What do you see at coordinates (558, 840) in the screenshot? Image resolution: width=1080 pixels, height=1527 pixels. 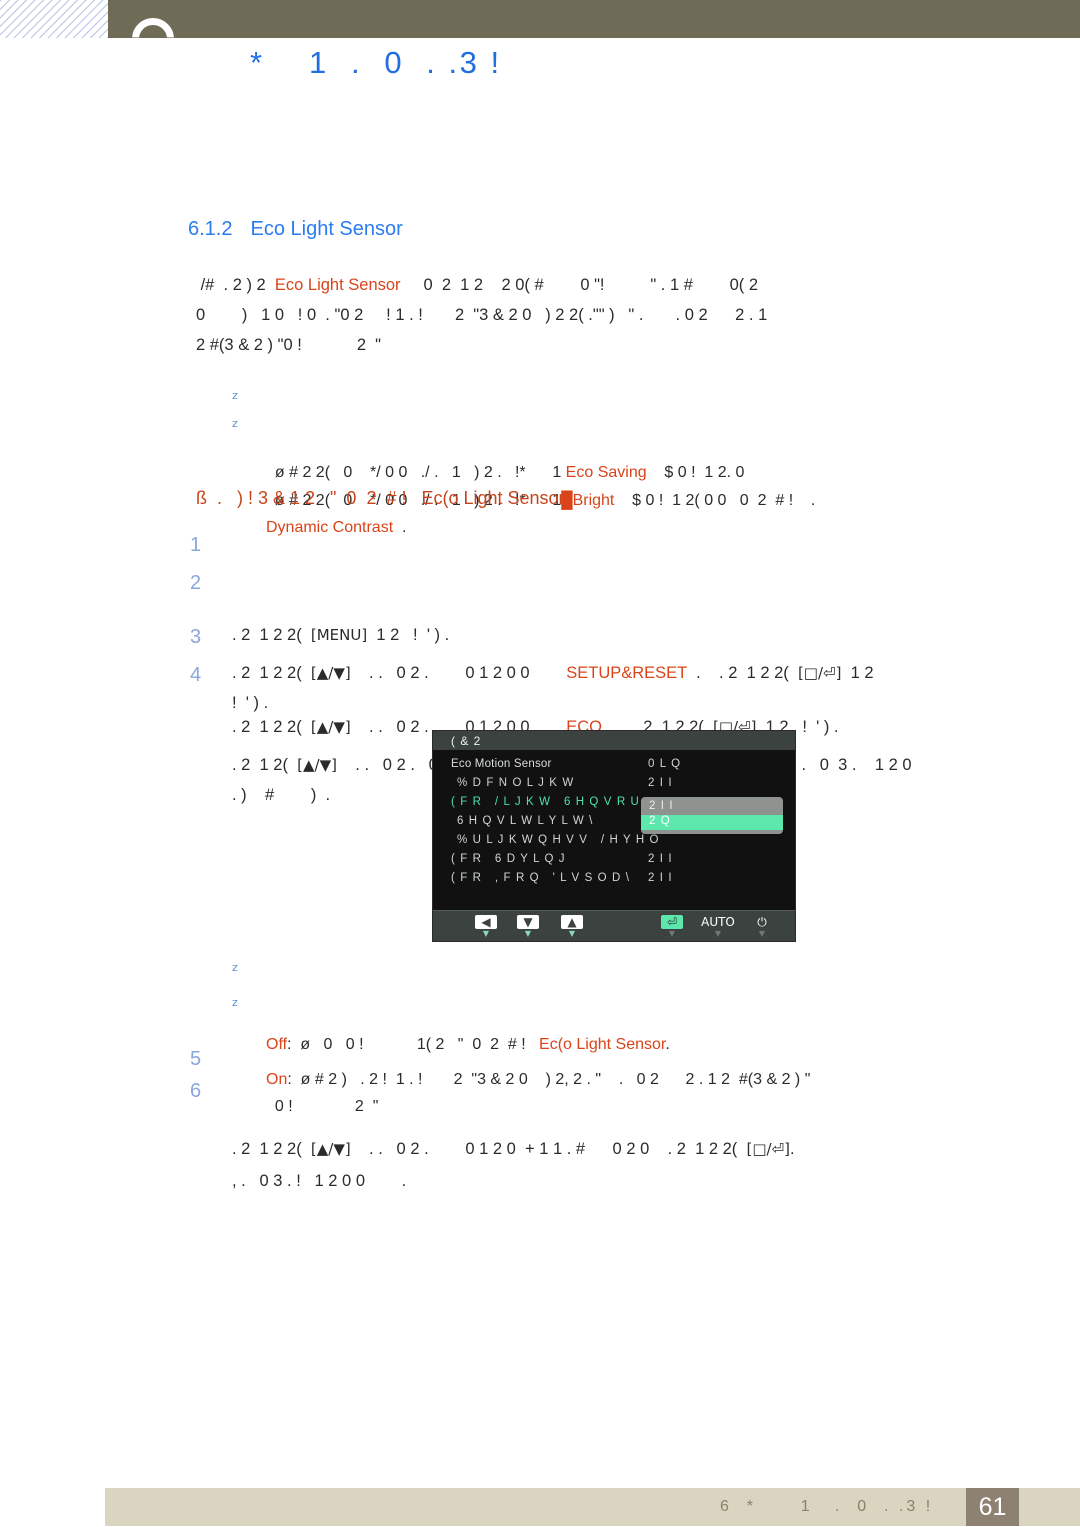 I see `osd-row-label: % U L J K W Q H V V / H Y H O` at bounding box center [558, 840].